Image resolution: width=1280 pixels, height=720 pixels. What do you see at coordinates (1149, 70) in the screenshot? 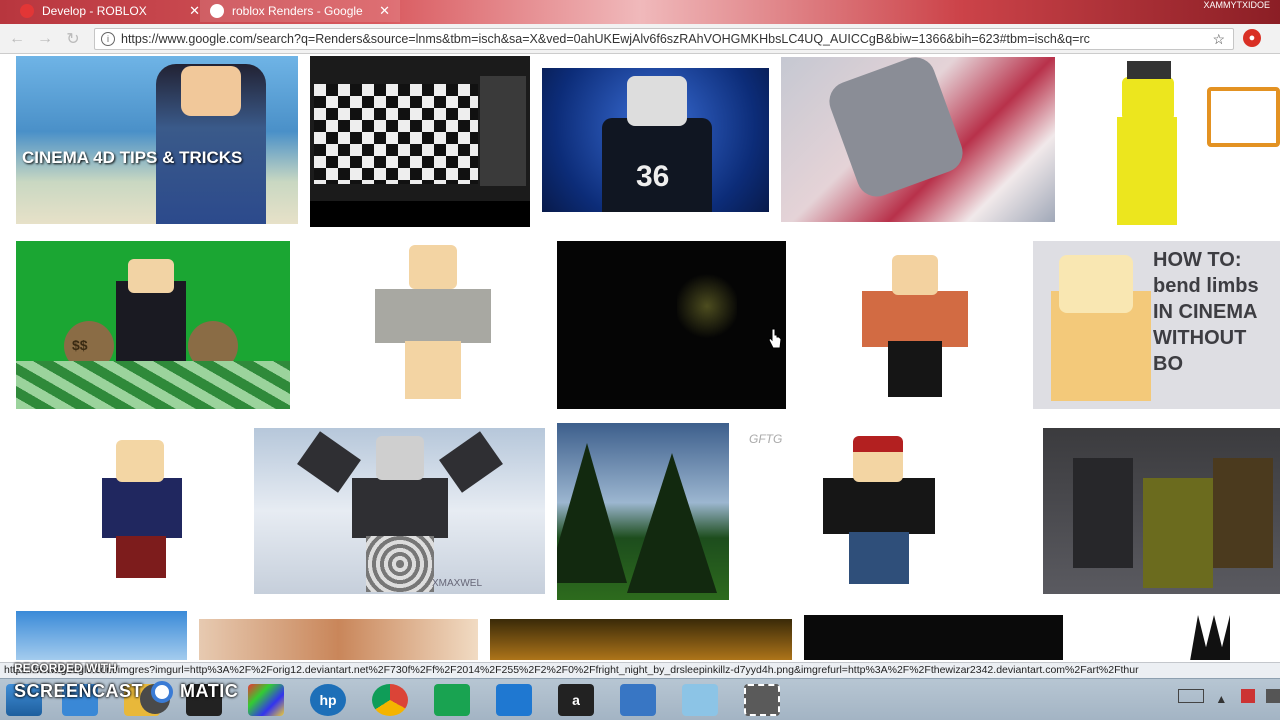
I see `avatar-hat` at bounding box center [1149, 70].